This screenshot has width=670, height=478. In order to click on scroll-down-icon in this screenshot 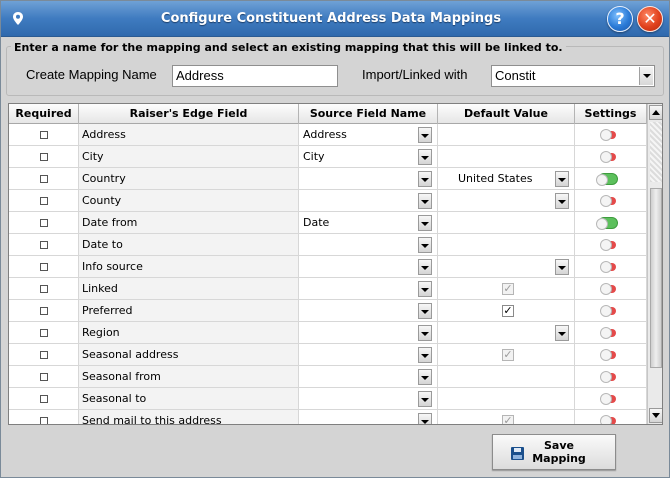, I will do `click(655, 415)`.